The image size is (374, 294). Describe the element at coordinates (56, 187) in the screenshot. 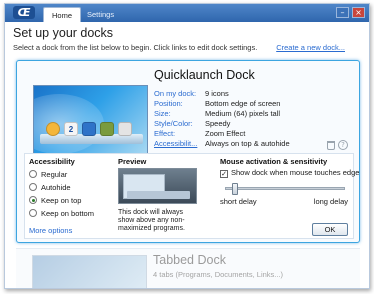

I see `radio-label: Autohide` at that location.